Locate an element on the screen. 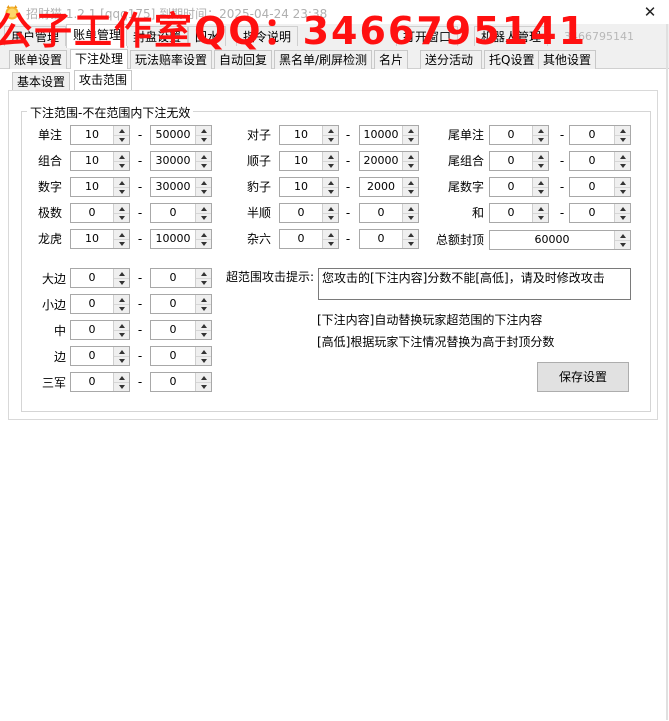 This screenshot has height=721, width=669. attack-prompt-input: 您攻击的[下注内容]分数不能[高低]，请及时修改攻击 is located at coordinates (474, 284).